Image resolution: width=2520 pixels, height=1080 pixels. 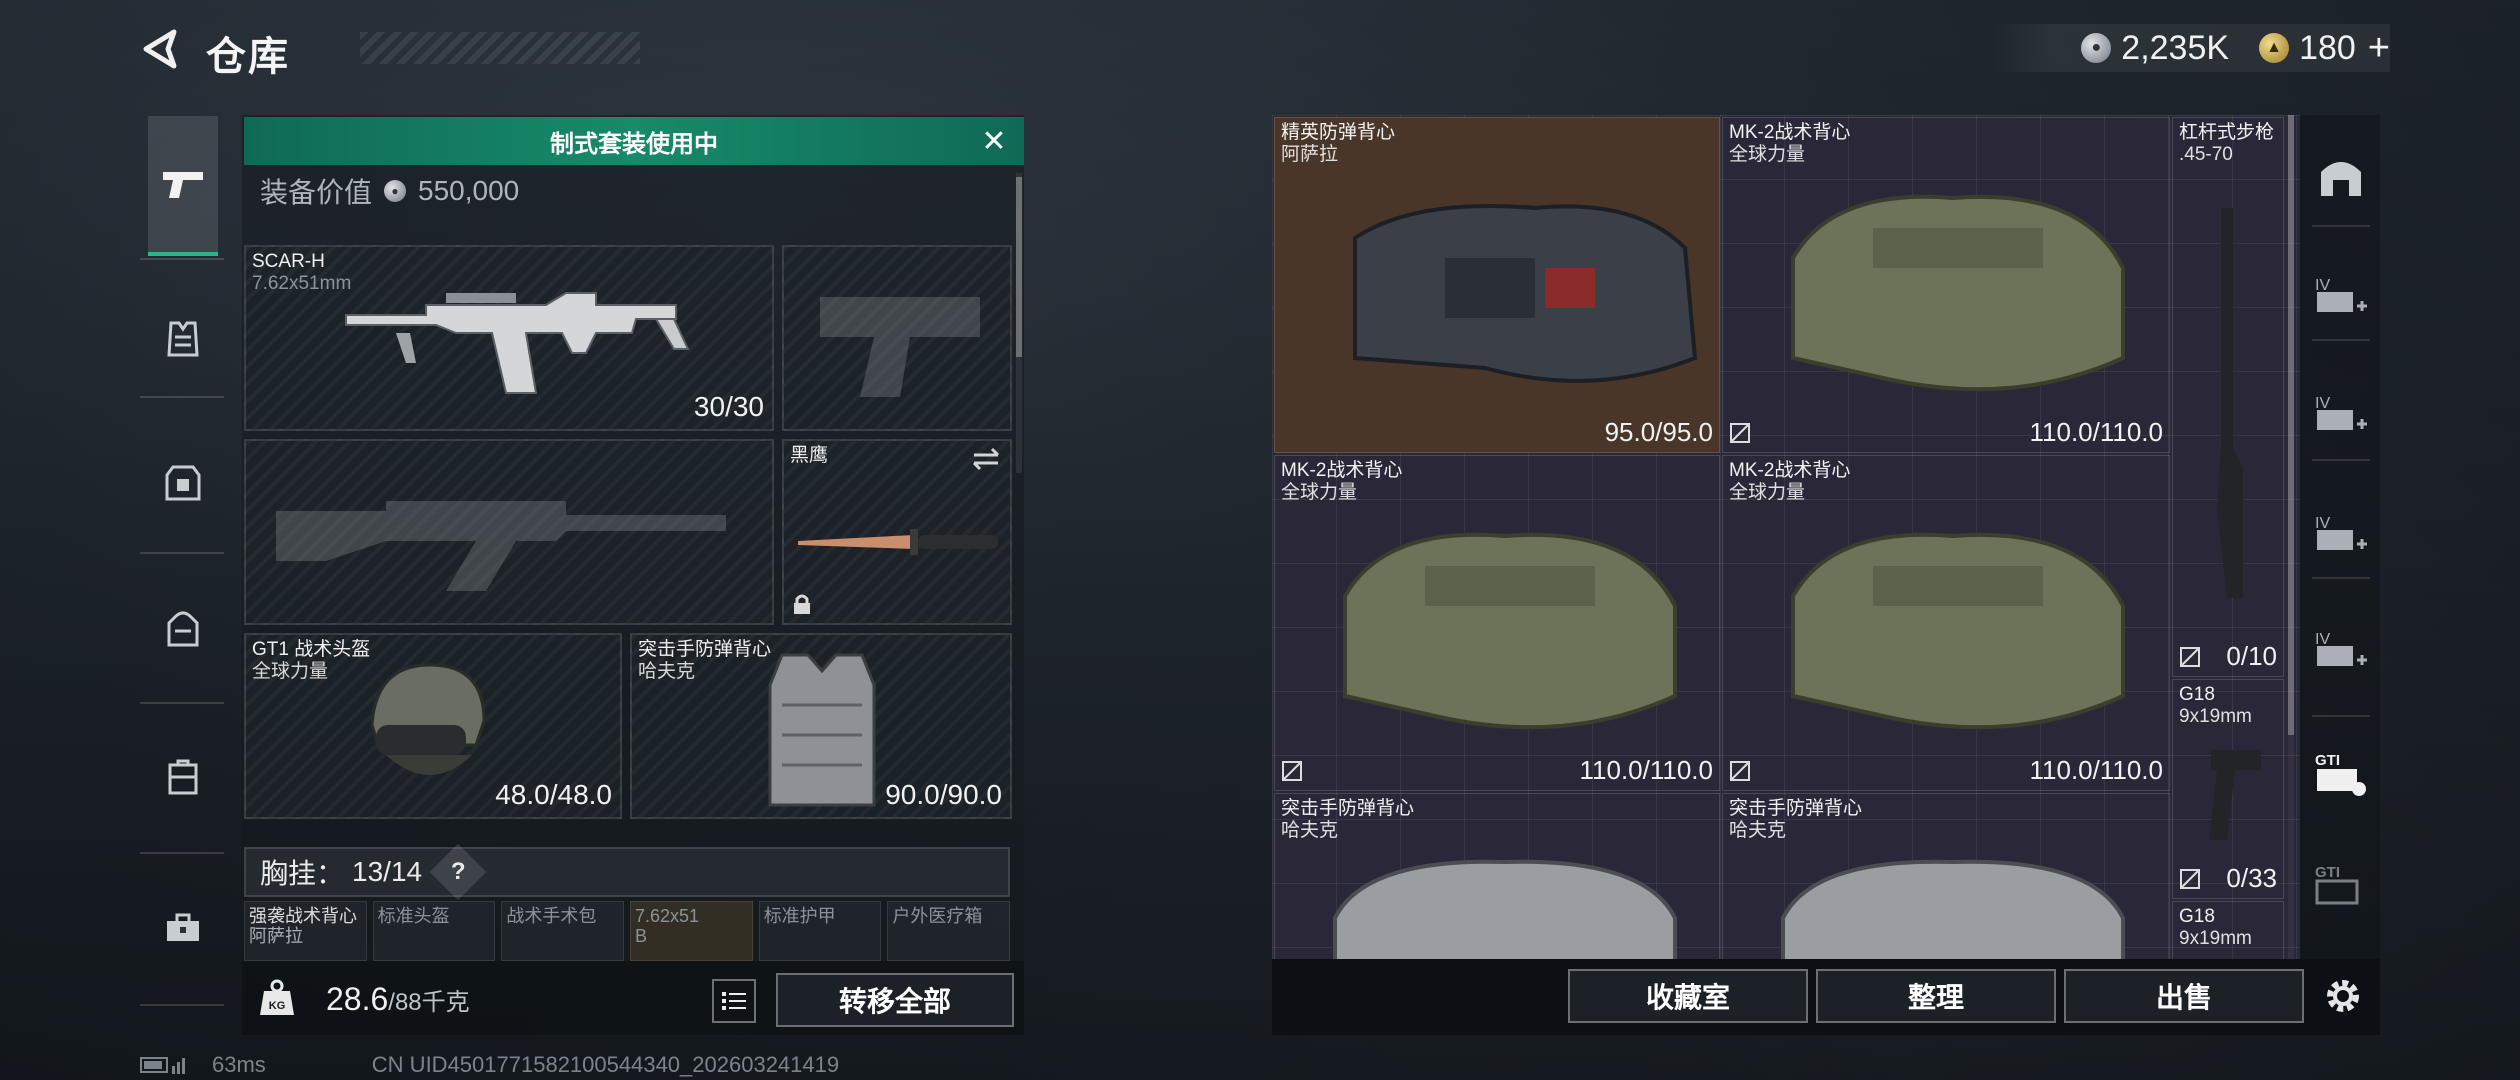 What do you see at coordinates (2206, 154) in the screenshot?
I see `item-caliber: .45-70` at bounding box center [2206, 154].